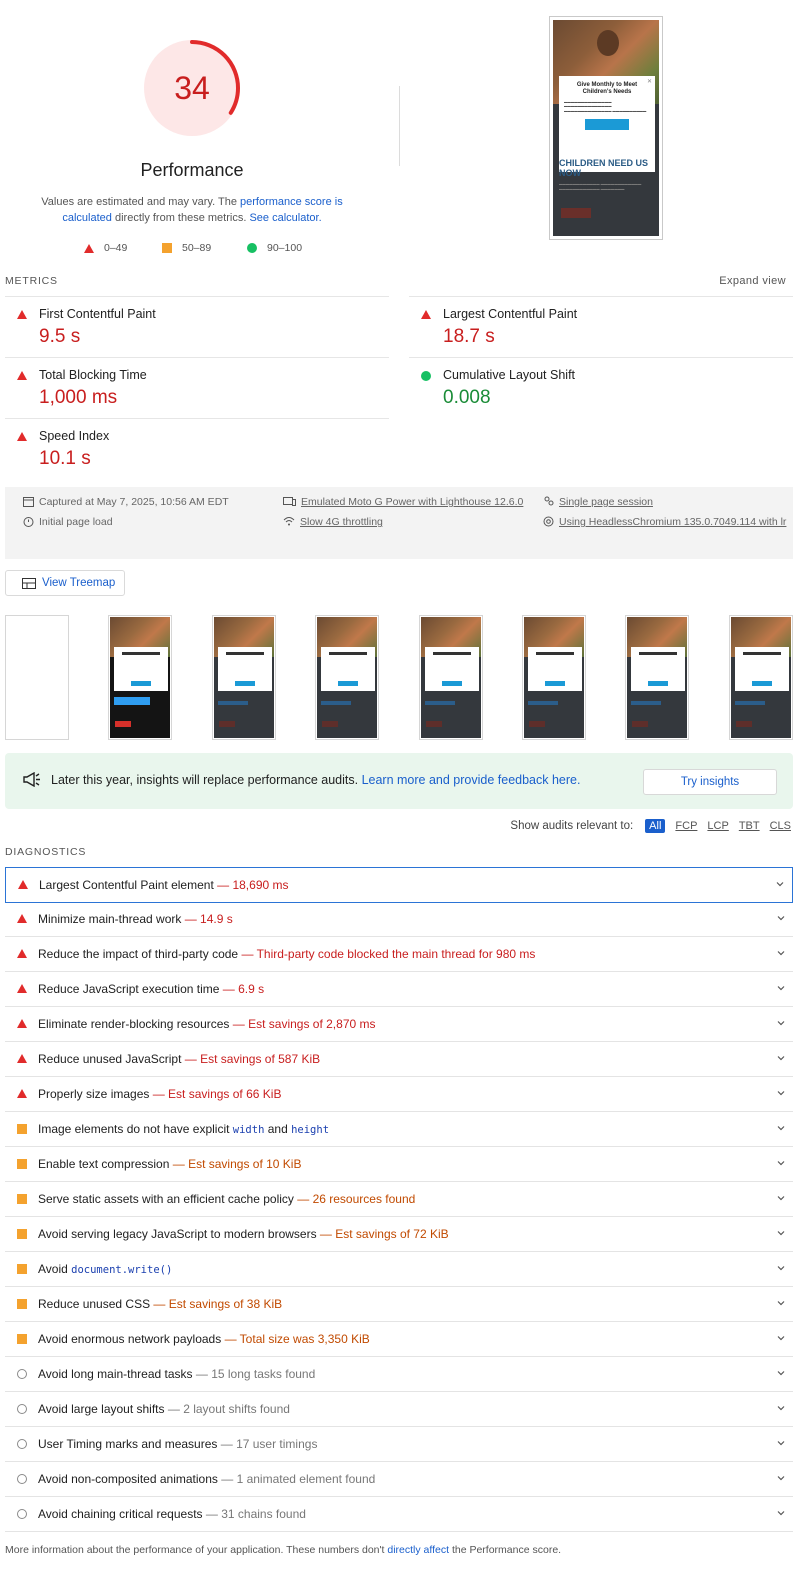 This screenshot has height=1576, width=800. Describe the element at coordinates (217, 1094) in the screenshot. I see `audit-detail: — Est savings of 66 KiB` at that location.